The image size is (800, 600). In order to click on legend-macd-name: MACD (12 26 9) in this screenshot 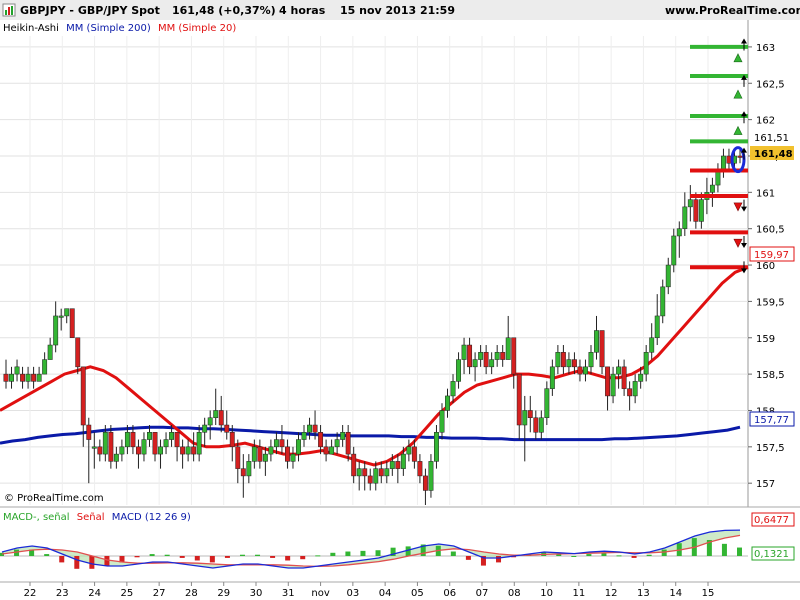, I will do `click(151, 517)`.